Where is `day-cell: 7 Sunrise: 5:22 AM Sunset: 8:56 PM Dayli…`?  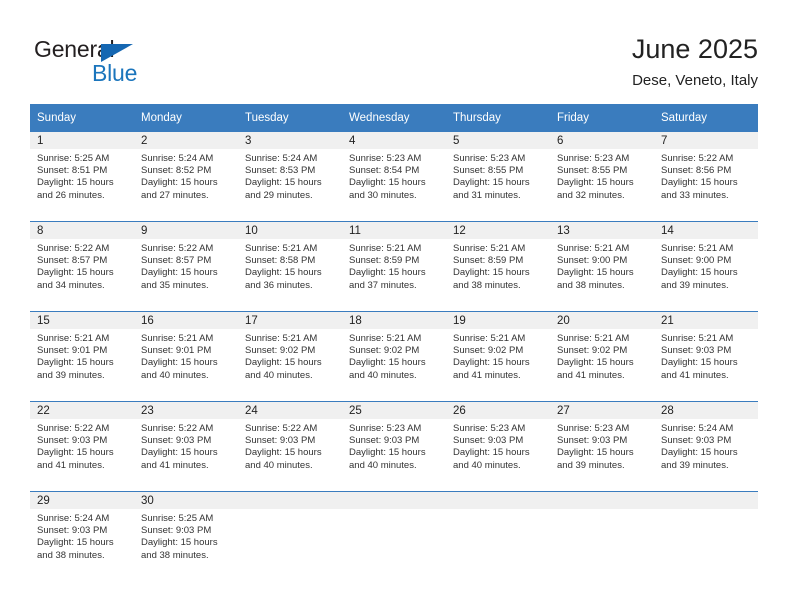
day-cell: 7 Sunrise: 5:22 AM Sunset: 8:56 PM Dayli… is located at coordinates (706, 177).